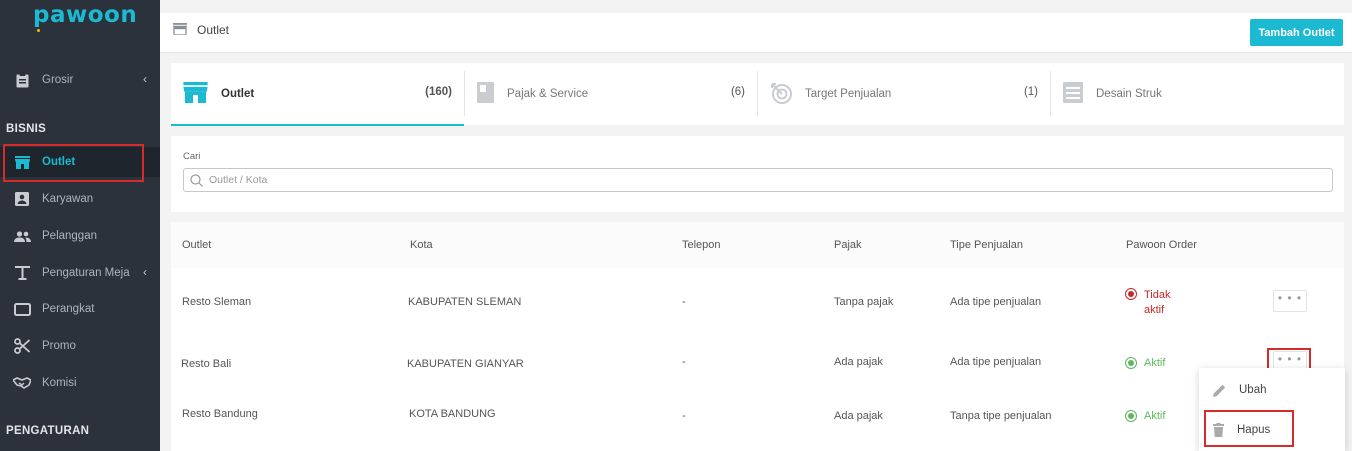 The height and width of the screenshot is (451, 1352). What do you see at coordinates (68, 199) in the screenshot?
I see `sidebar-item-label: Karyawan` at bounding box center [68, 199].